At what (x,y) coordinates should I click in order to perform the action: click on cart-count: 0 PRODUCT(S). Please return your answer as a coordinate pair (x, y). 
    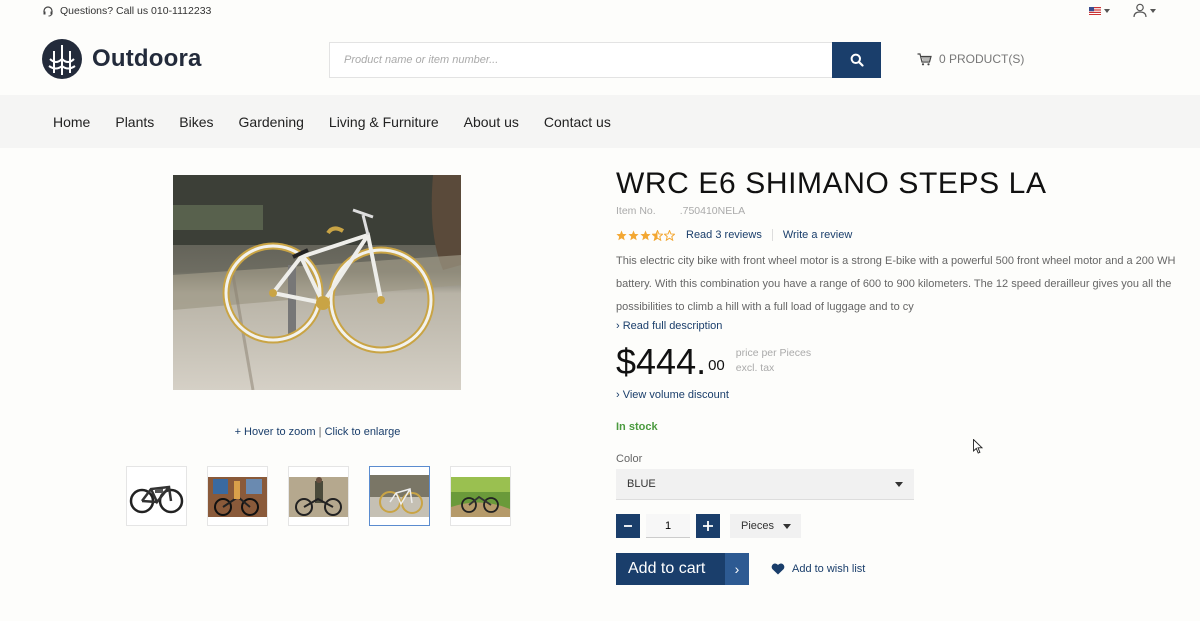
    Looking at the image, I should click on (982, 59).